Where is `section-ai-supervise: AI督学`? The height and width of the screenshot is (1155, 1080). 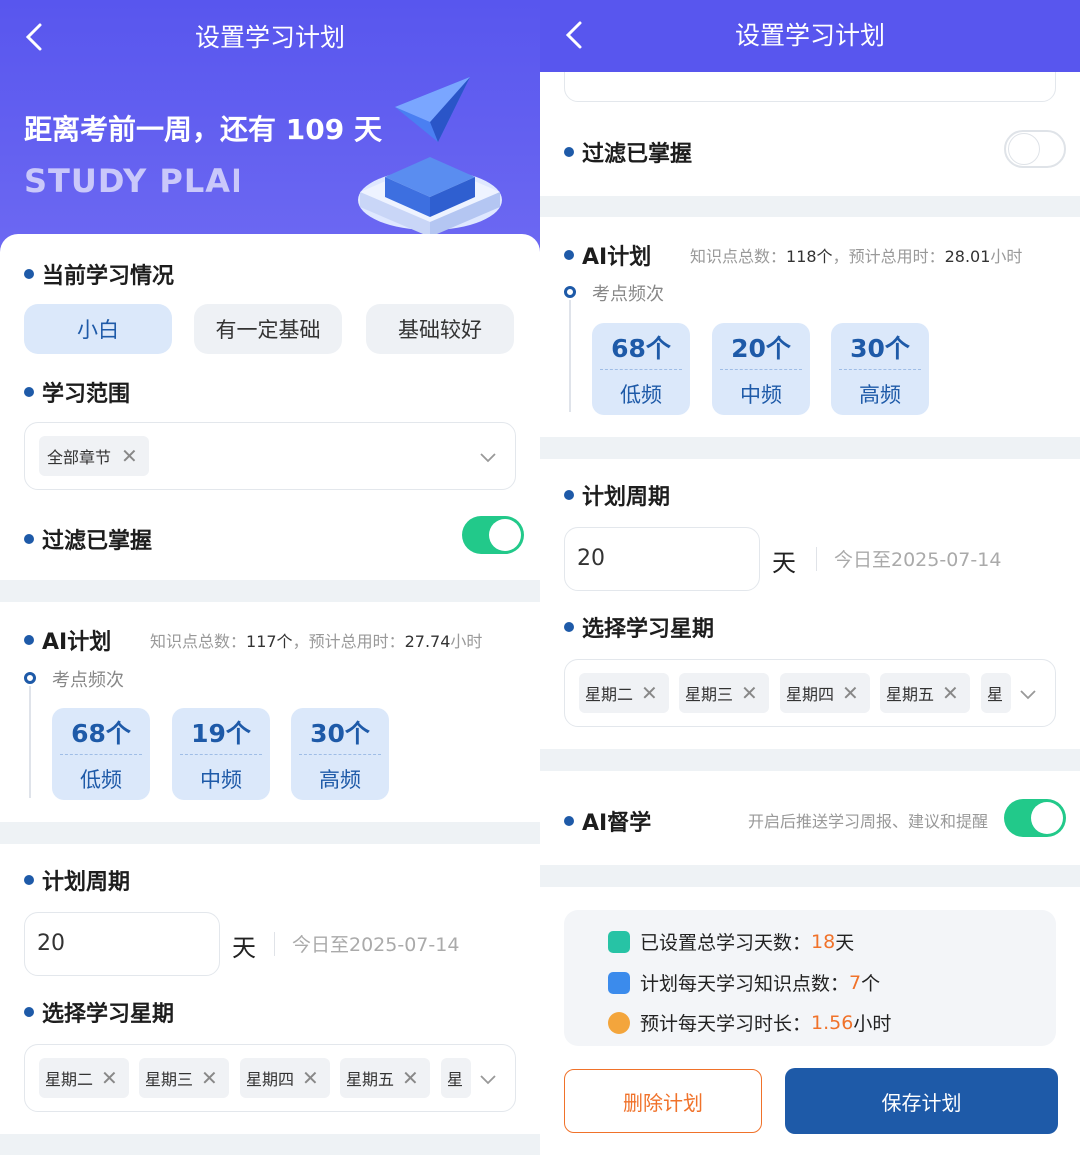
section-ai-supervise: AI督学 is located at coordinates (607, 821).